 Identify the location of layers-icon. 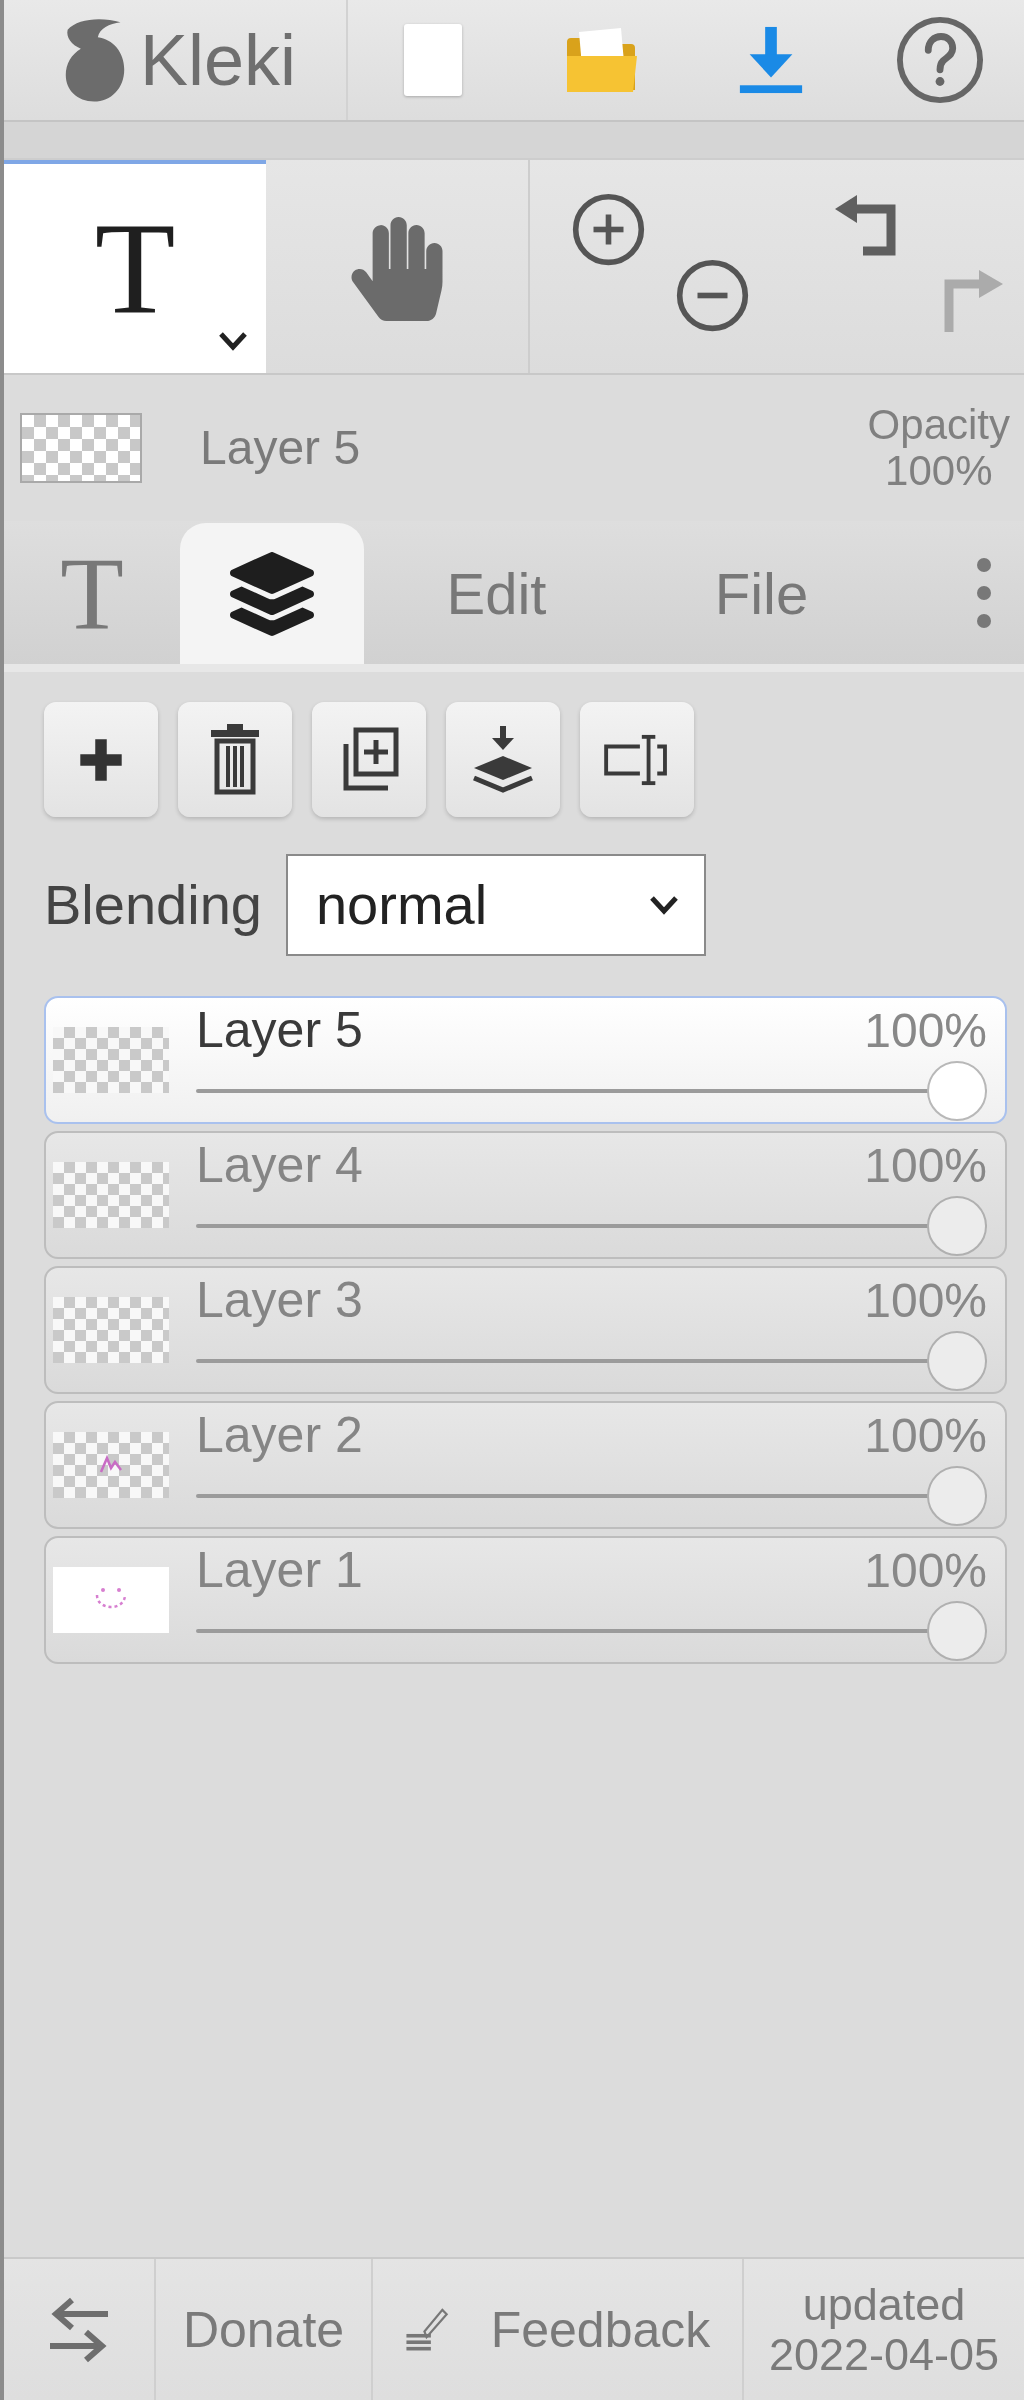
(272, 593).